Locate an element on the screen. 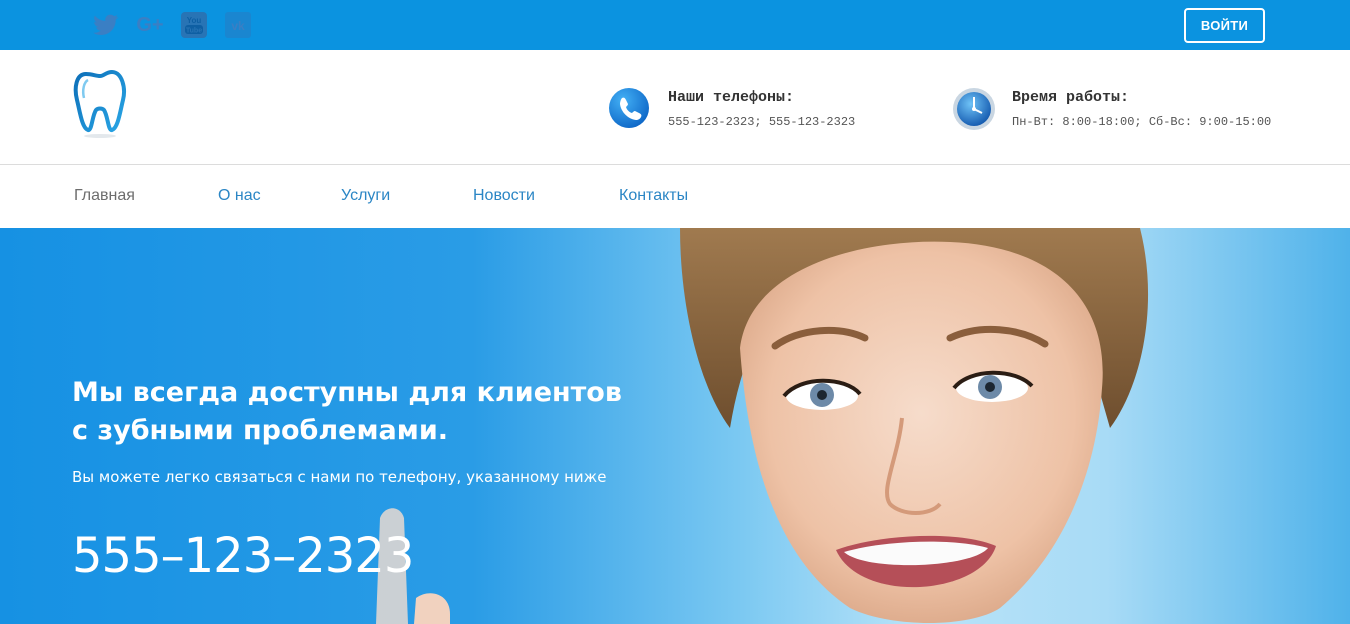 The width and height of the screenshot is (1350, 624). hours-value: Пн-Вт: 8:00-18:00; Сб-Вс: 9:00-15:00 is located at coordinates (1142, 122).